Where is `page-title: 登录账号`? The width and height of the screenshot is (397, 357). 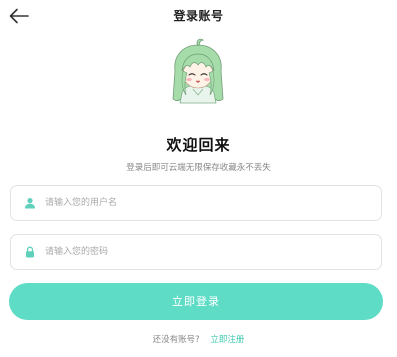
page-title: 登录账号 is located at coordinates (198, 16).